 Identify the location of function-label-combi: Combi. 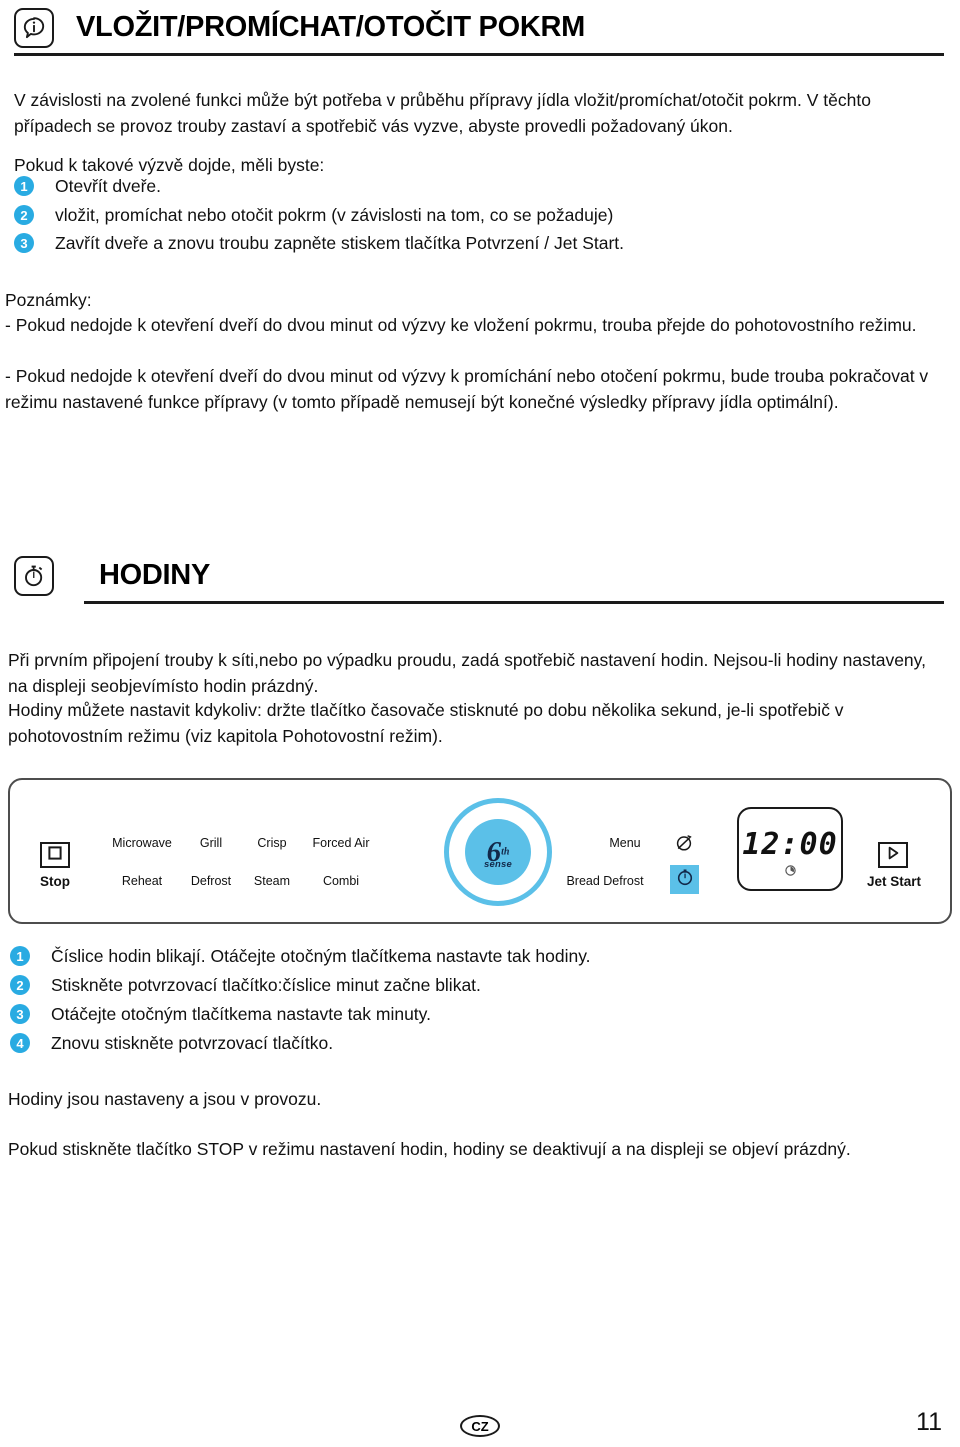
(341, 881).